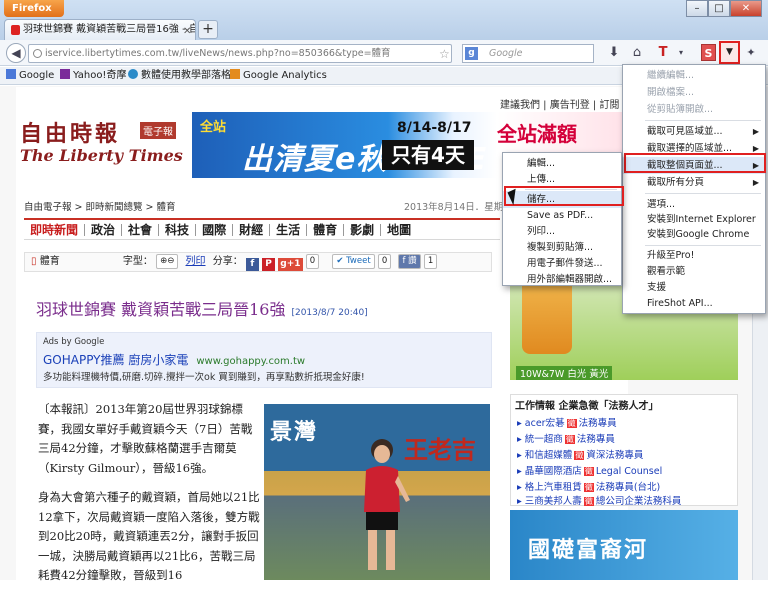 This screenshot has width=768, height=596. What do you see at coordinates (294, 432) in the screenshot?
I see `photo-sign-left: 景灣` at bounding box center [294, 432].